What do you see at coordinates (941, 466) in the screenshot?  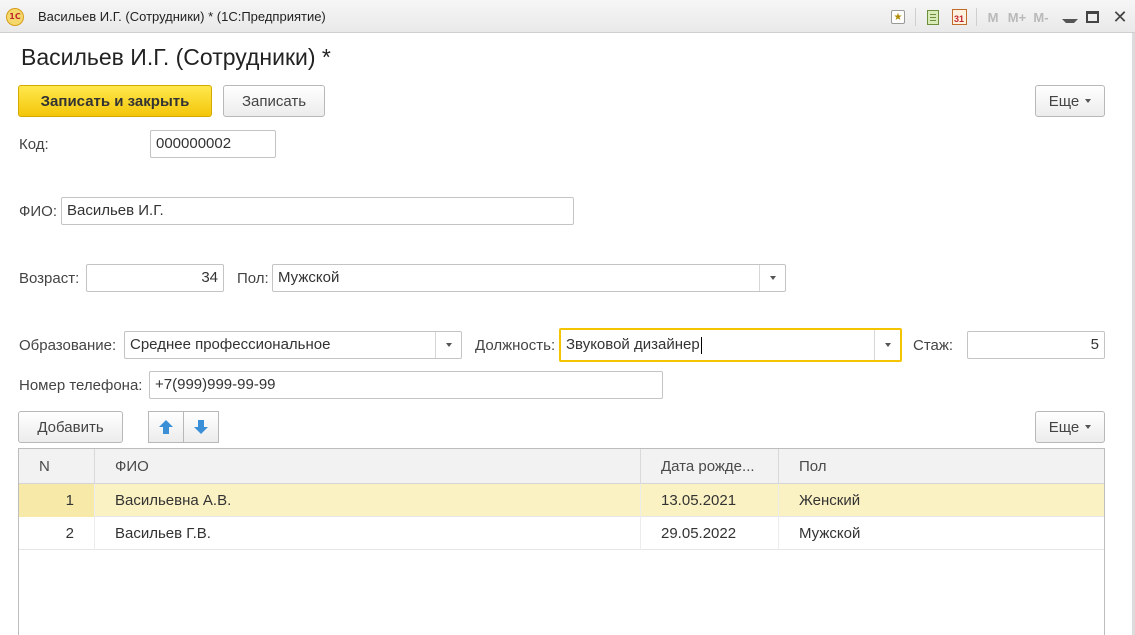 I see `column-header-gender: Пол` at bounding box center [941, 466].